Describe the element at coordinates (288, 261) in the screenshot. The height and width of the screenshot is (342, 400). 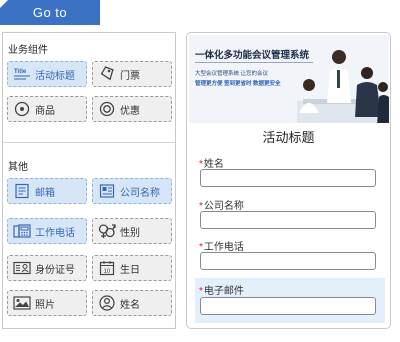
I see `work-phone-input` at that location.